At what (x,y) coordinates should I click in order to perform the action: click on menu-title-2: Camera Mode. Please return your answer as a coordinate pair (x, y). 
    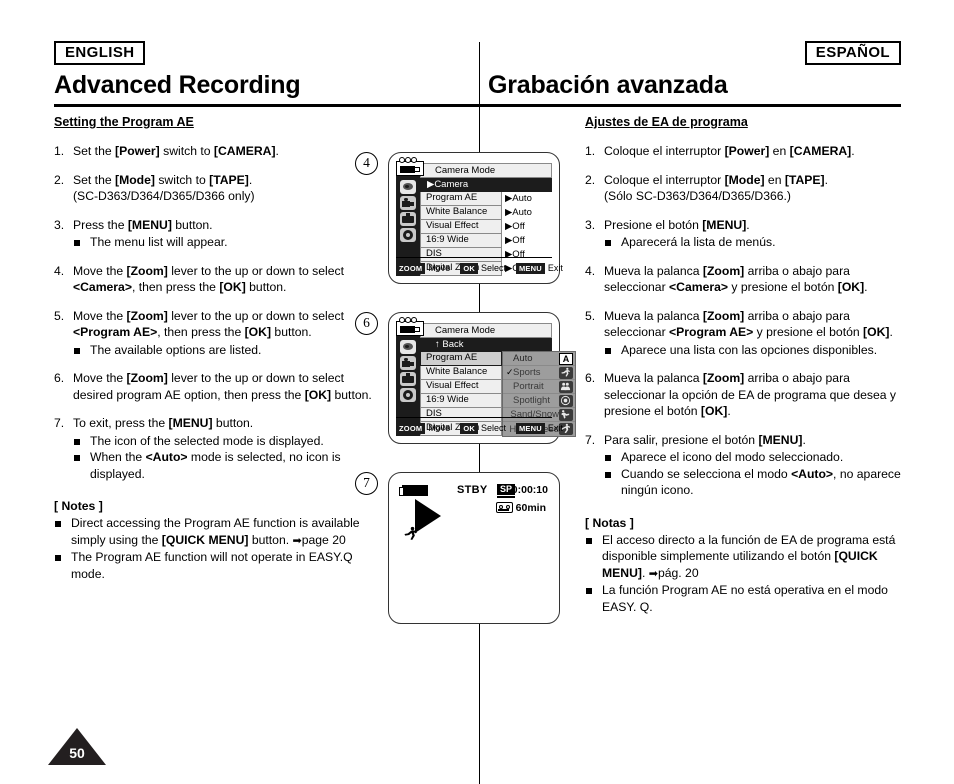
    Looking at the image, I should click on (486, 330).